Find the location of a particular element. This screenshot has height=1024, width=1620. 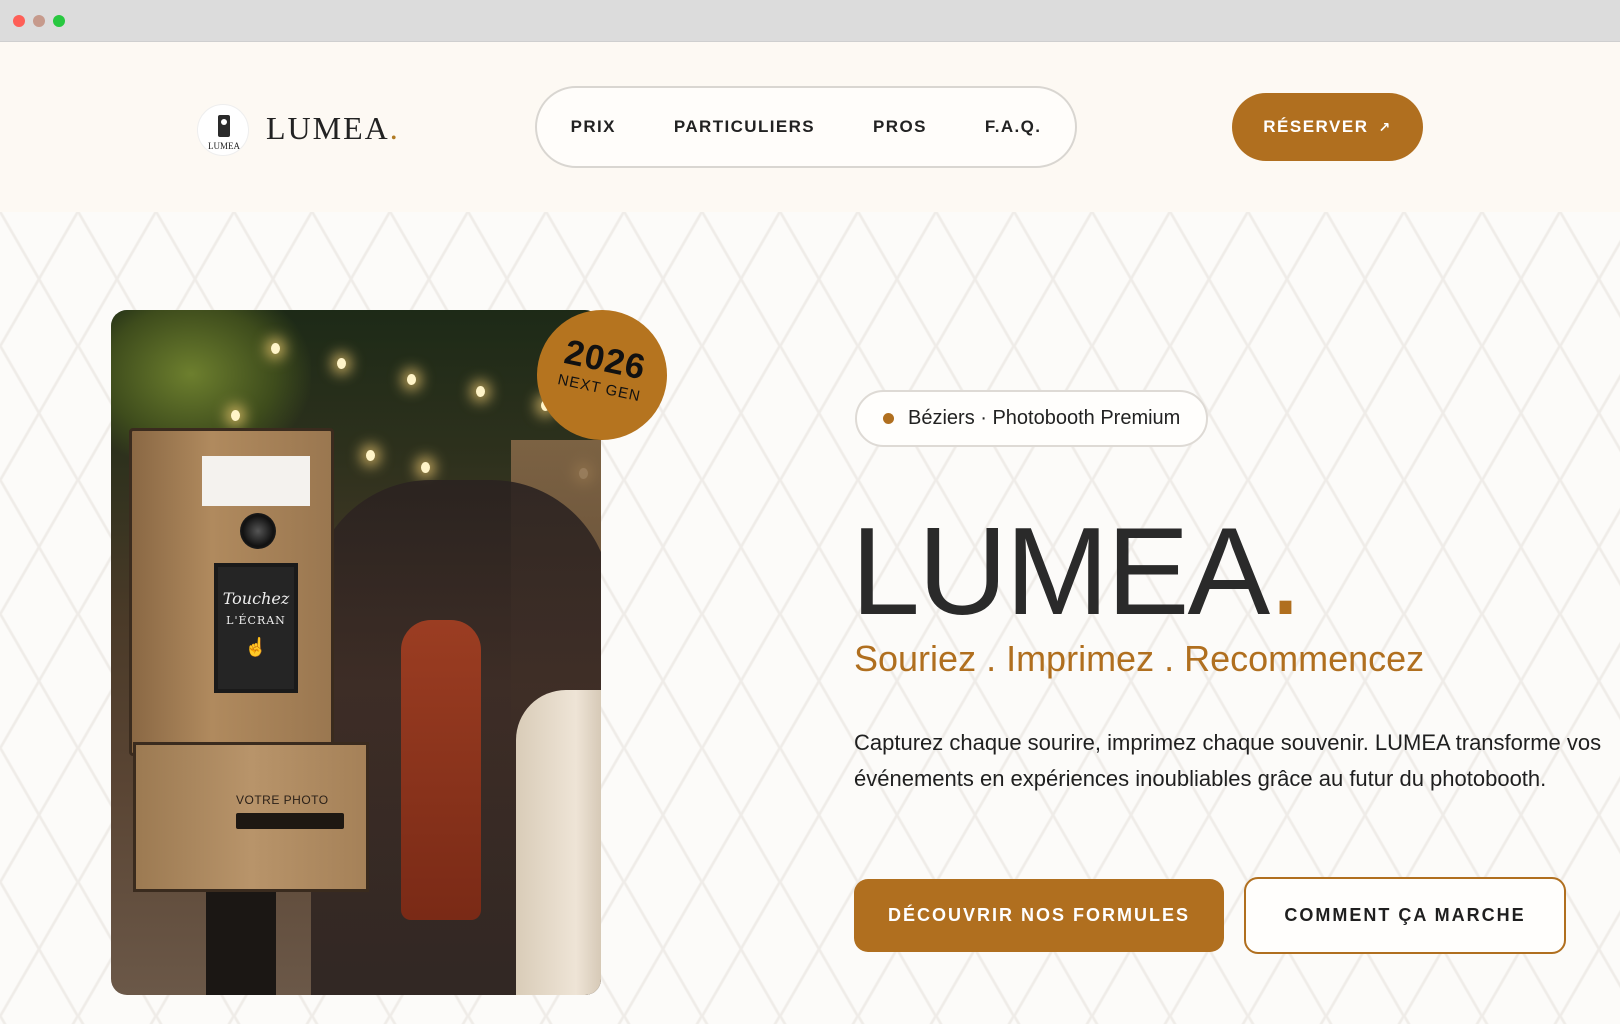

nav-item-prix: PRIX is located at coordinates (593, 127).